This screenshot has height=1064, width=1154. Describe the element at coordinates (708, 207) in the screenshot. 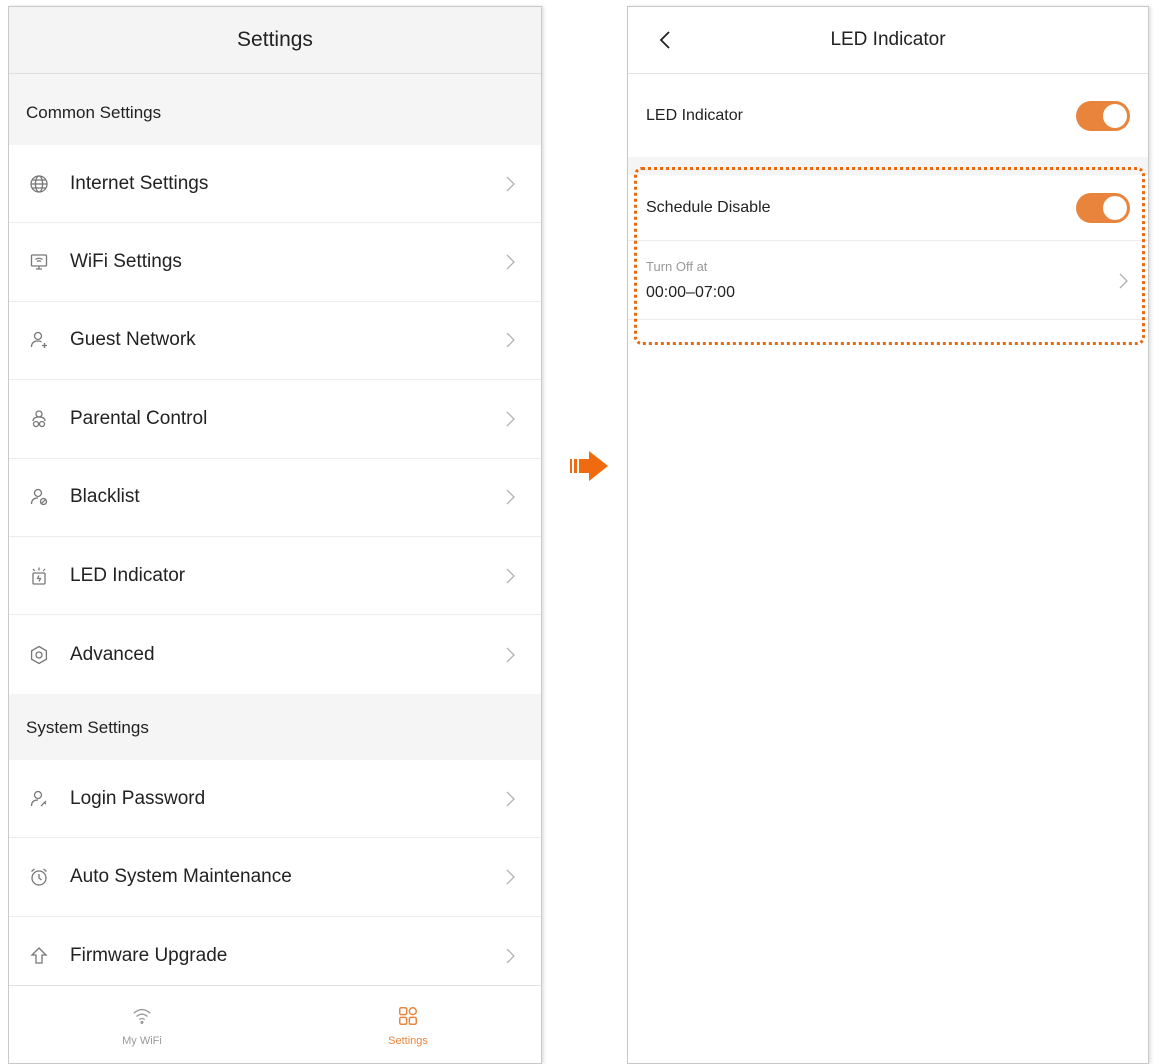

I see `schedule-disable-label: Schedule Disable` at that location.